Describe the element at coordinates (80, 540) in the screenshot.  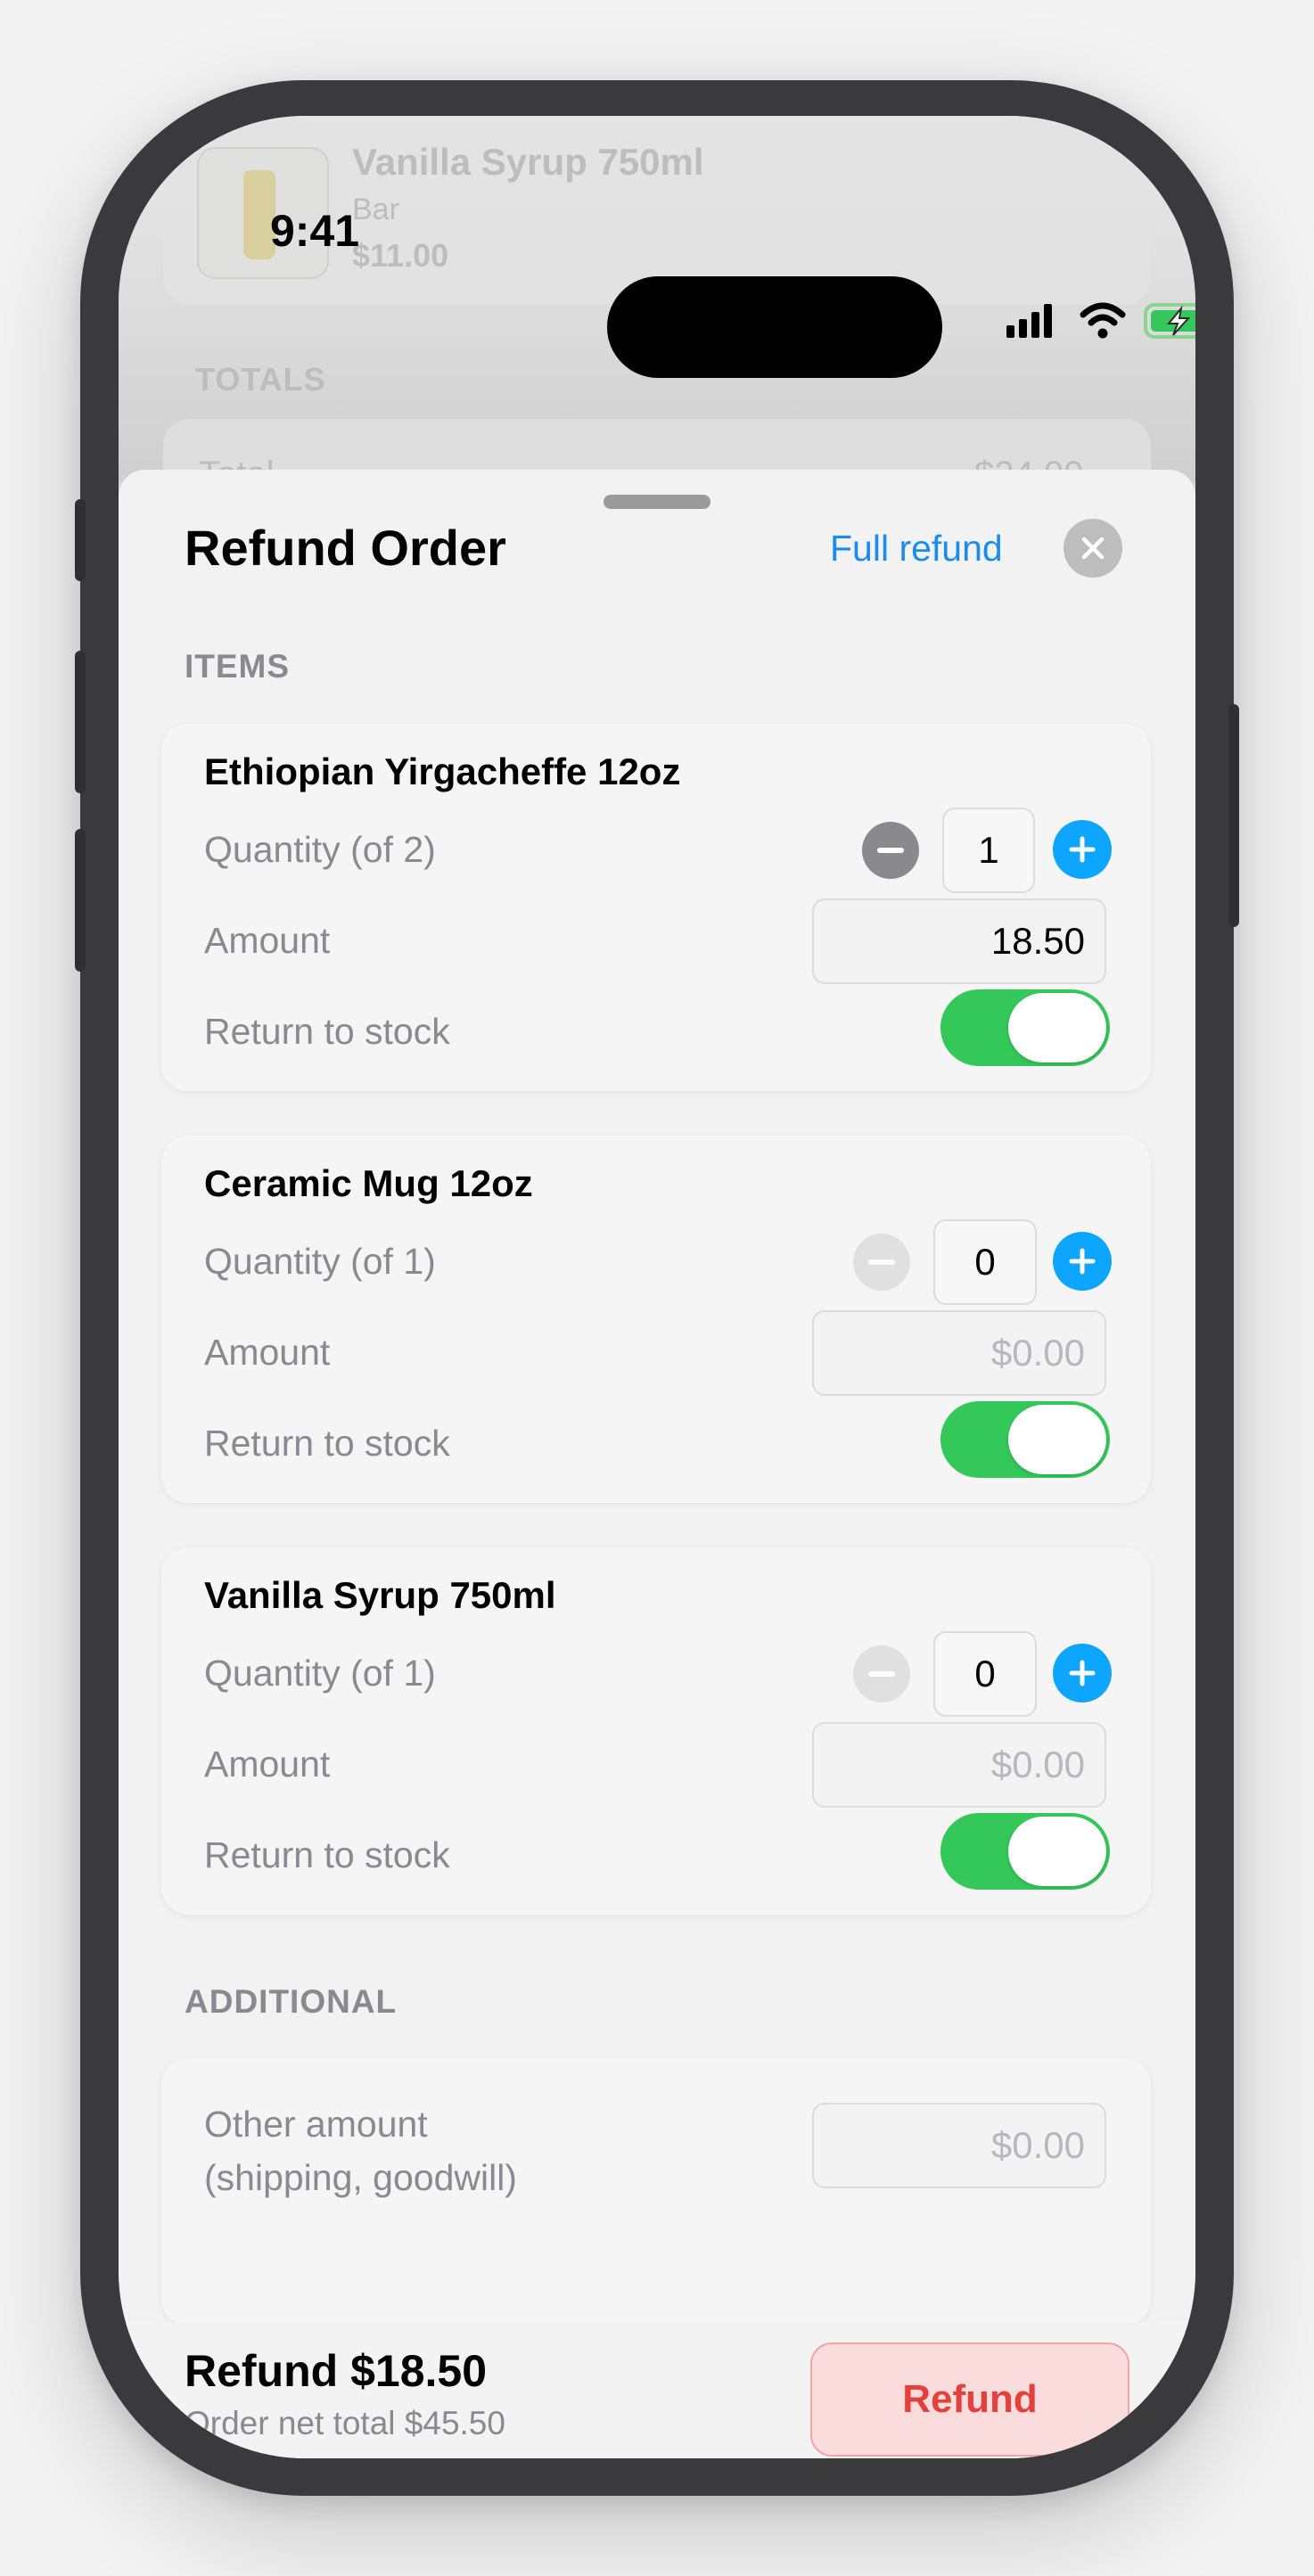
I see `side-button-mute` at that location.